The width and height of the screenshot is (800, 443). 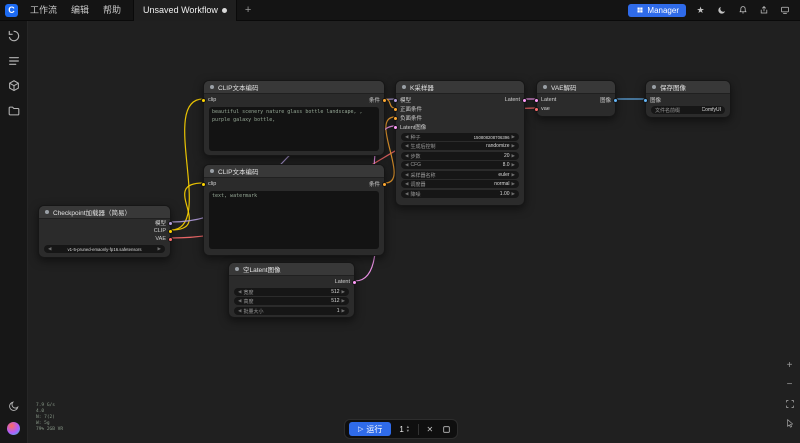 I want to click on node-header: Checkpoint加载器（简易）, so click(x=104, y=212).